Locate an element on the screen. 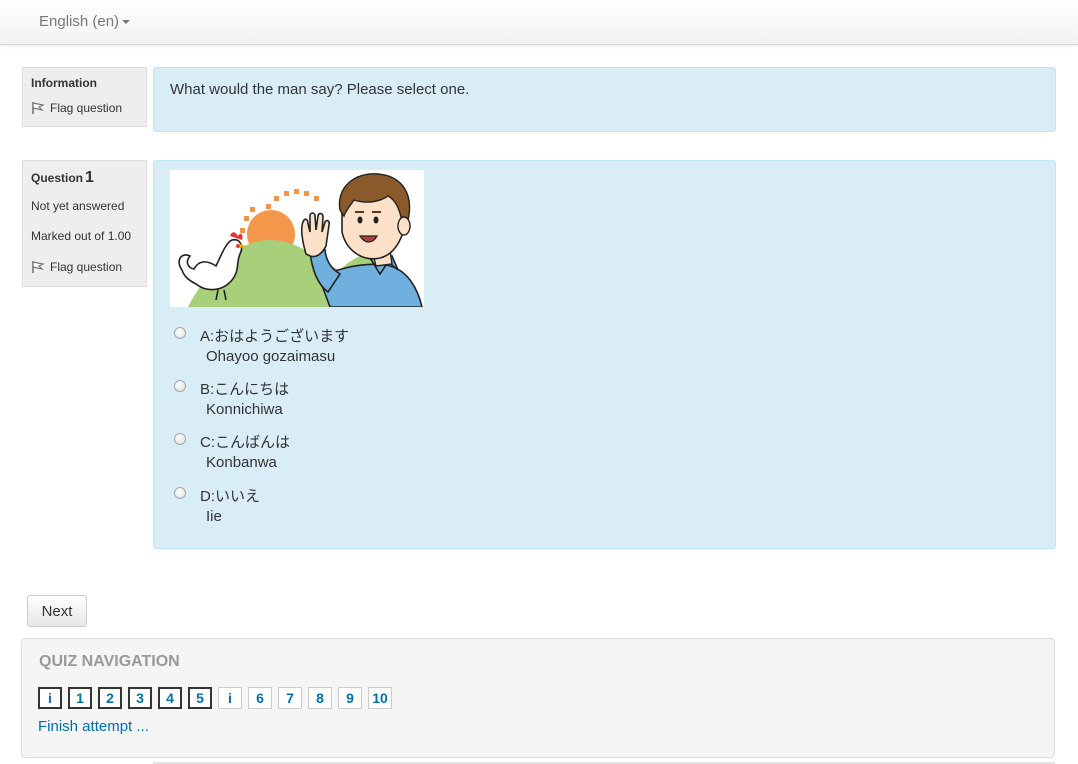 This screenshot has width=1078, height=764. question-title: Question is located at coordinates (57, 178).